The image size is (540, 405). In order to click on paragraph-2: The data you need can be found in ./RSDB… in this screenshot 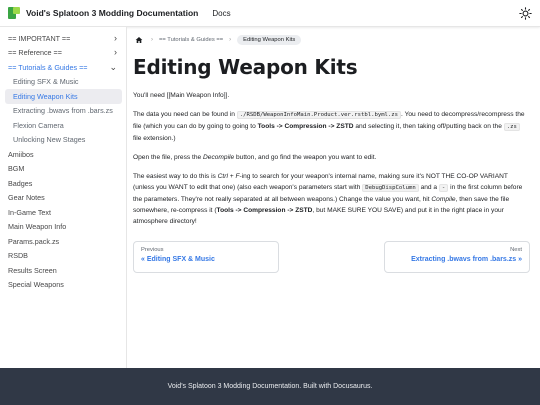, I will do `click(329, 126)`.